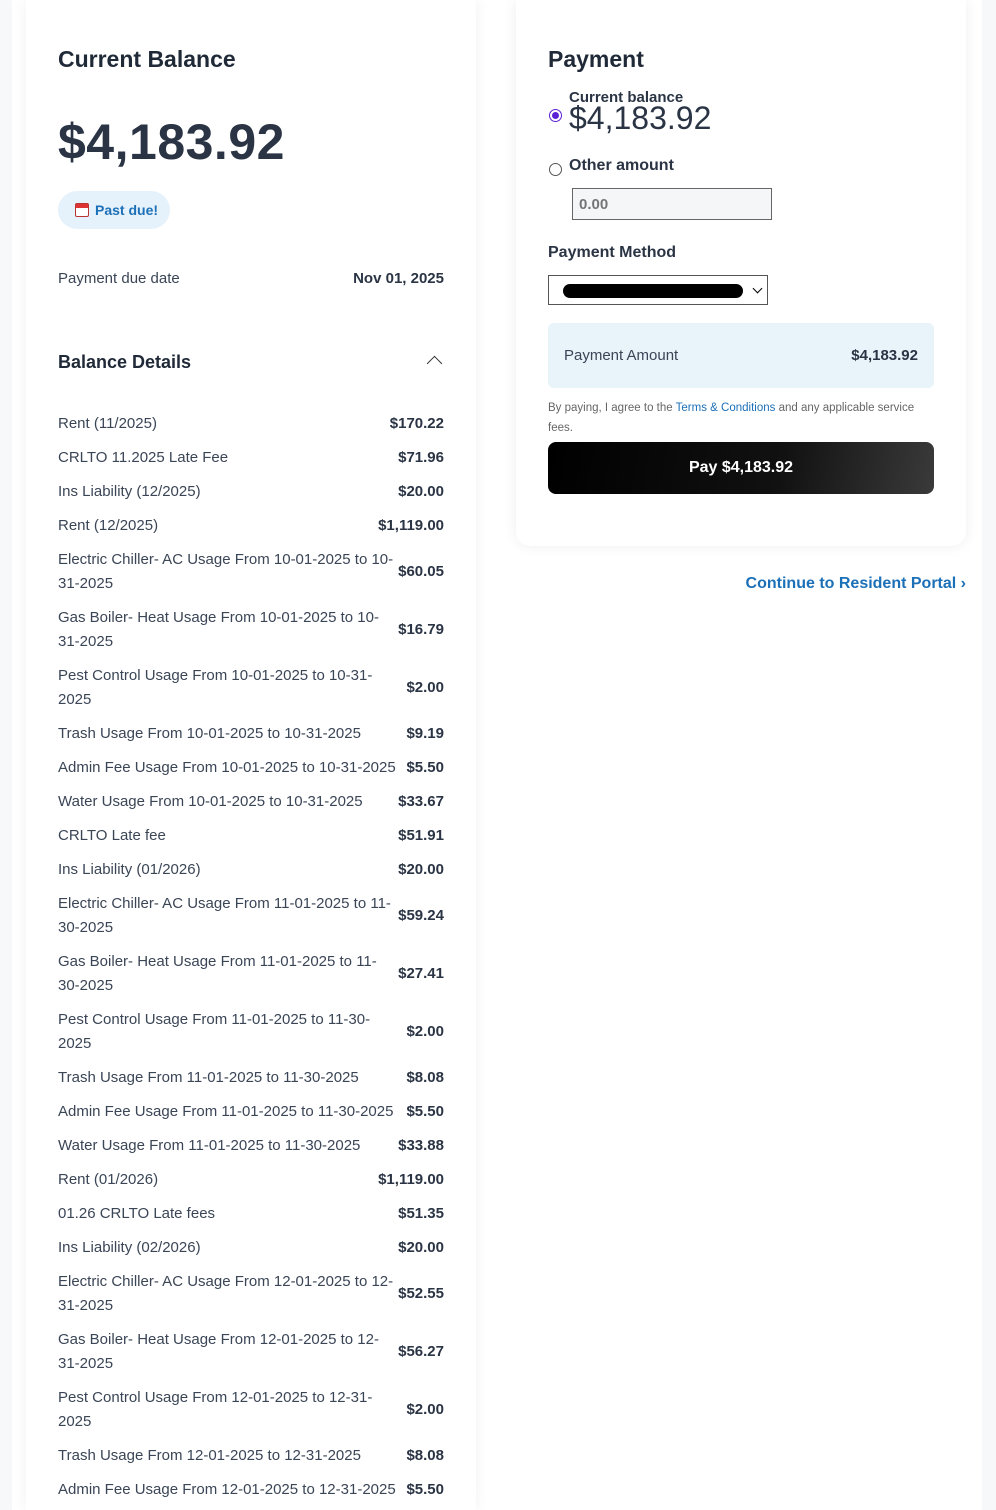 This screenshot has height=1510, width=996. I want to click on calendar-icon, so click(82, 210).